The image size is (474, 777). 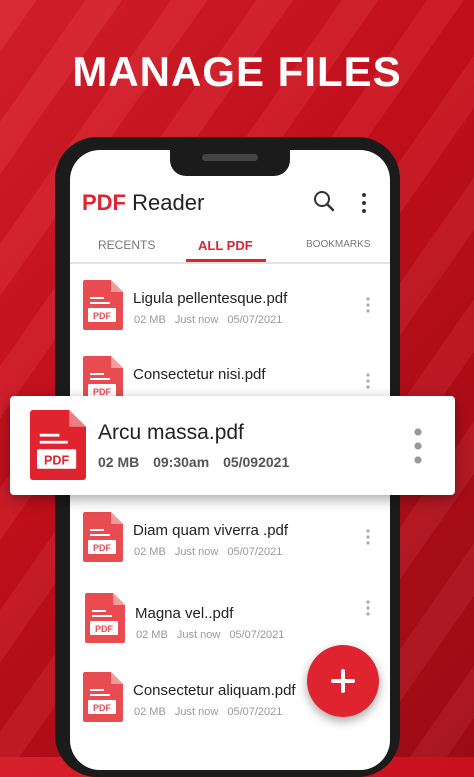 What do you see at coordinates (230, 163) in the screenshot?
I see `phone-notch` at bounding box center [230, 163].